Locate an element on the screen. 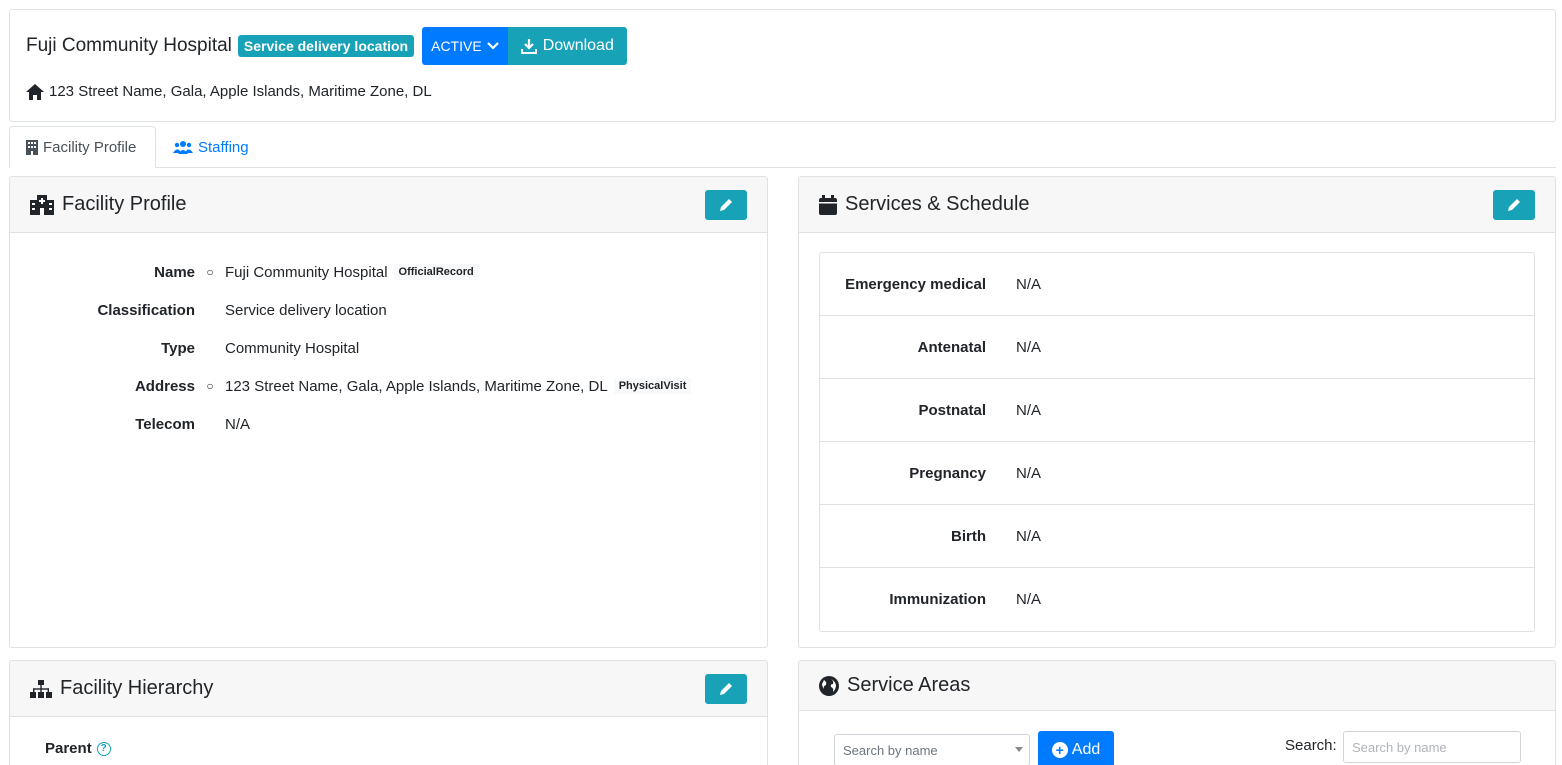 Image resolution: width=1562 pixels, height=765 pixels. table-row: Birth N/A is located at coordinates (1177, 536).